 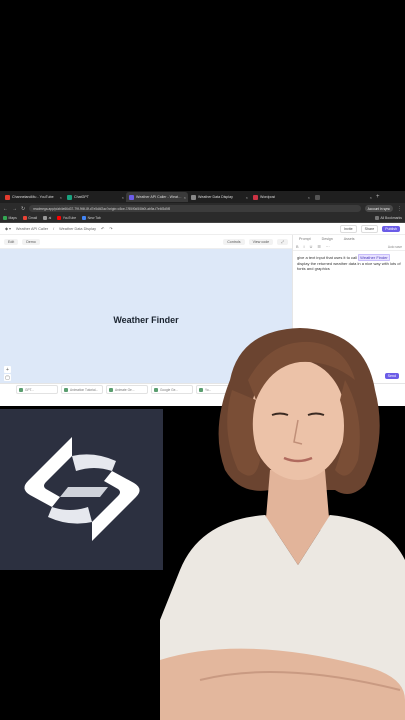 I want to click on tab-label: Weather API Caller - Weathe, so click(x=159, y=197).